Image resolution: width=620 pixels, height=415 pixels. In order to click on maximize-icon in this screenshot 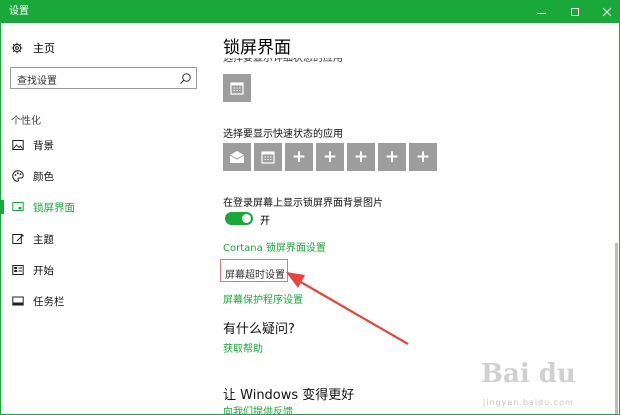, I will do `click(575, 12)`.